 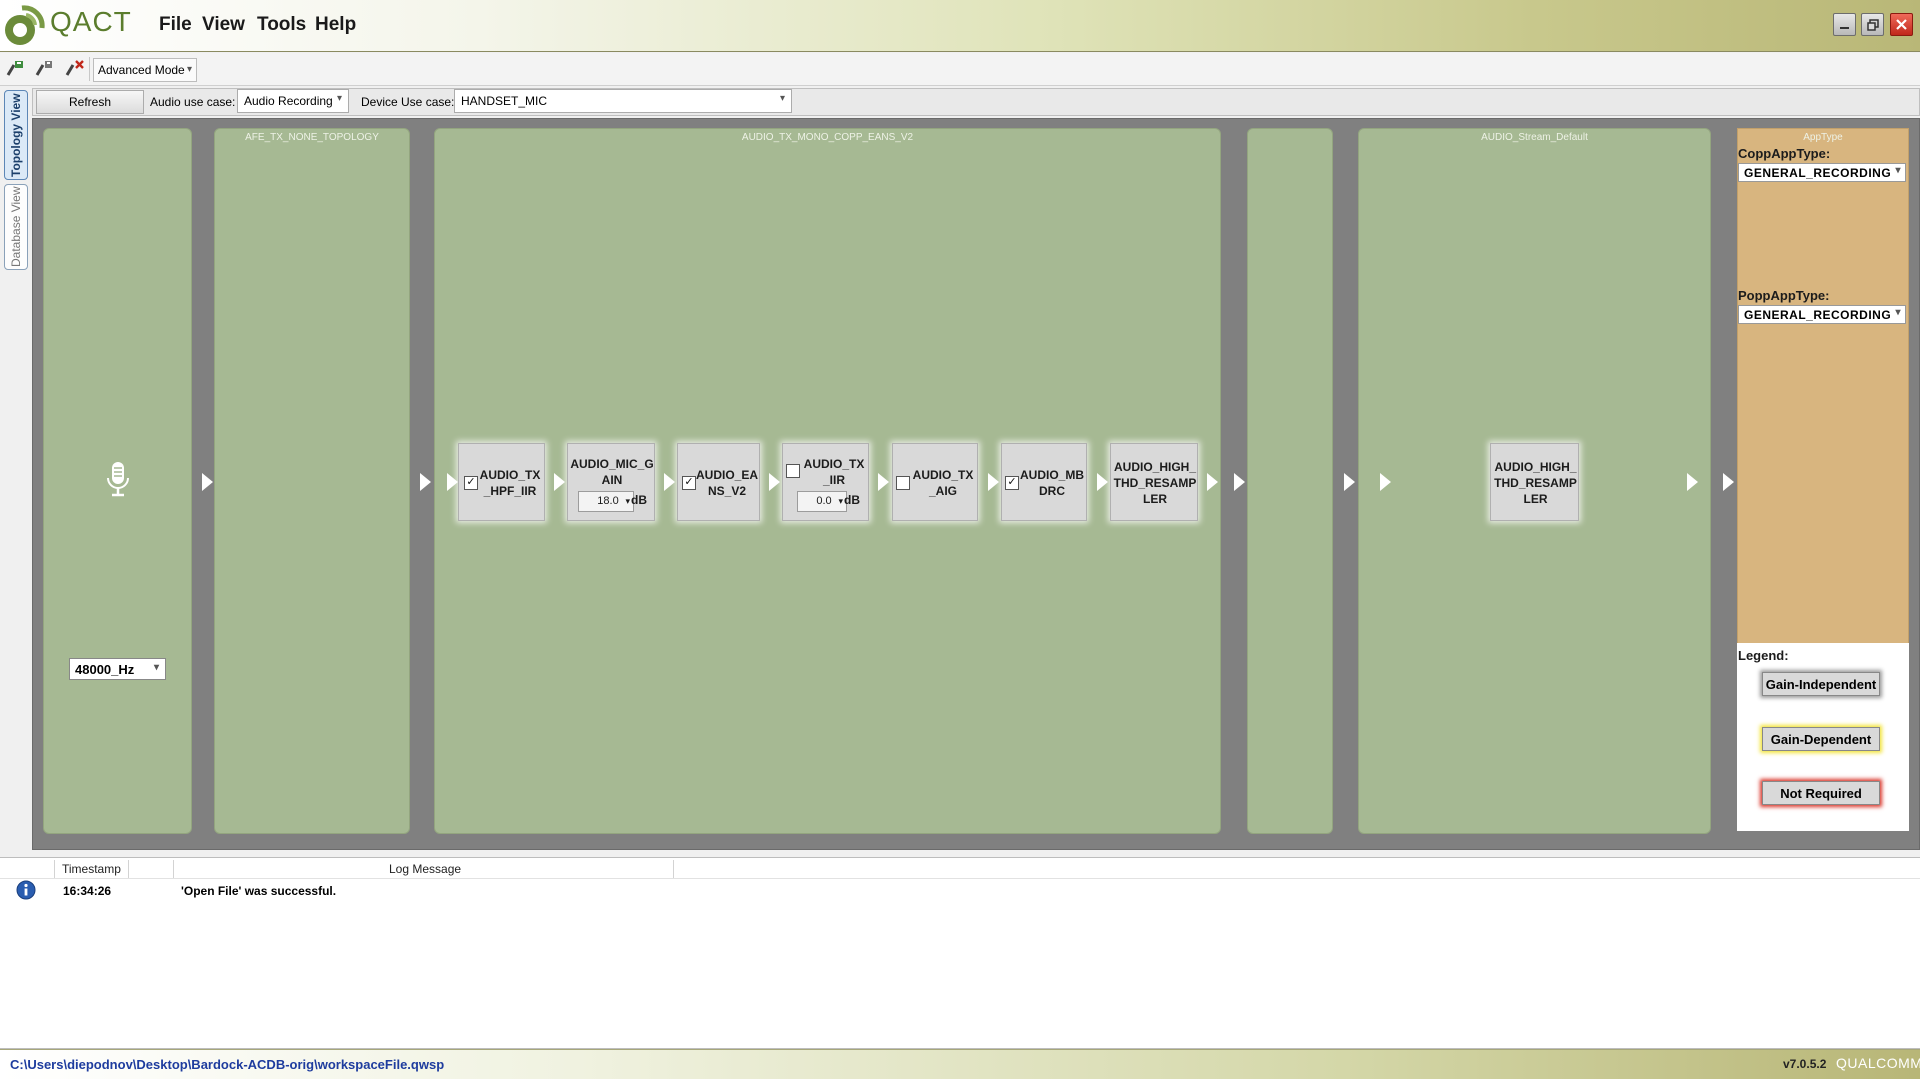 What do you see at coordinates (74, 69) in the screenshot?
I see `disconnect-x-icon` at bounding box center [74, 69].